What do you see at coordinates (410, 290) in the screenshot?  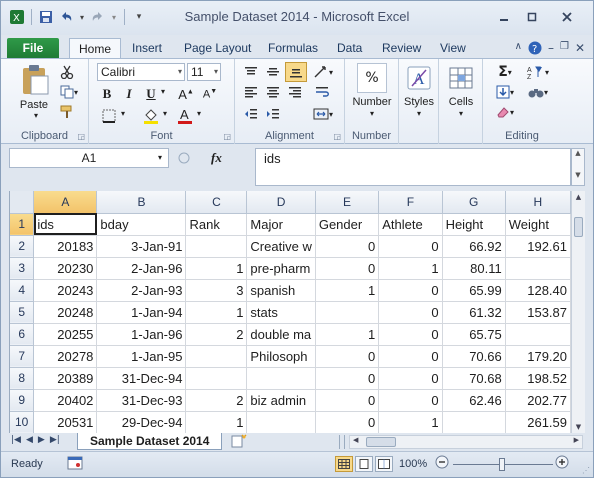 I see `cell-f4: 0` at bounding box center [410, 290].